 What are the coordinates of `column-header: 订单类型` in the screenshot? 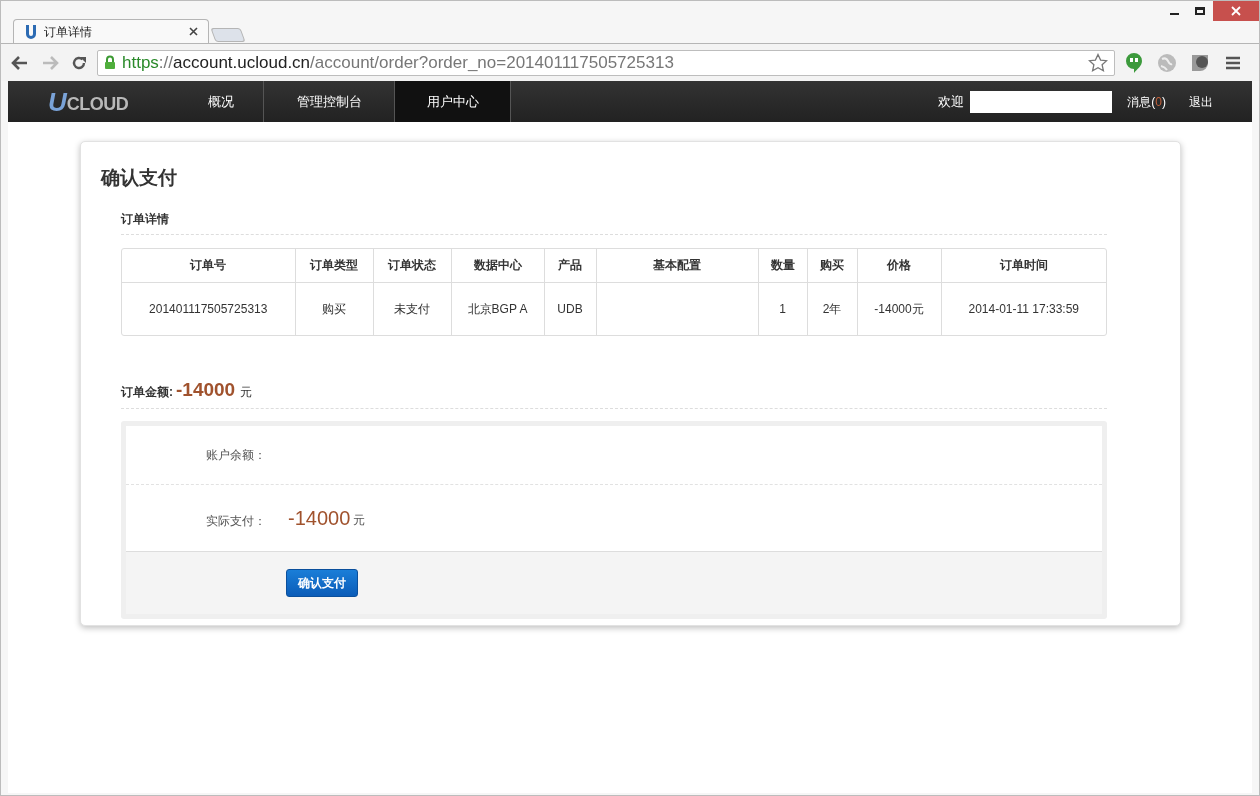 It's located at (334, 265).